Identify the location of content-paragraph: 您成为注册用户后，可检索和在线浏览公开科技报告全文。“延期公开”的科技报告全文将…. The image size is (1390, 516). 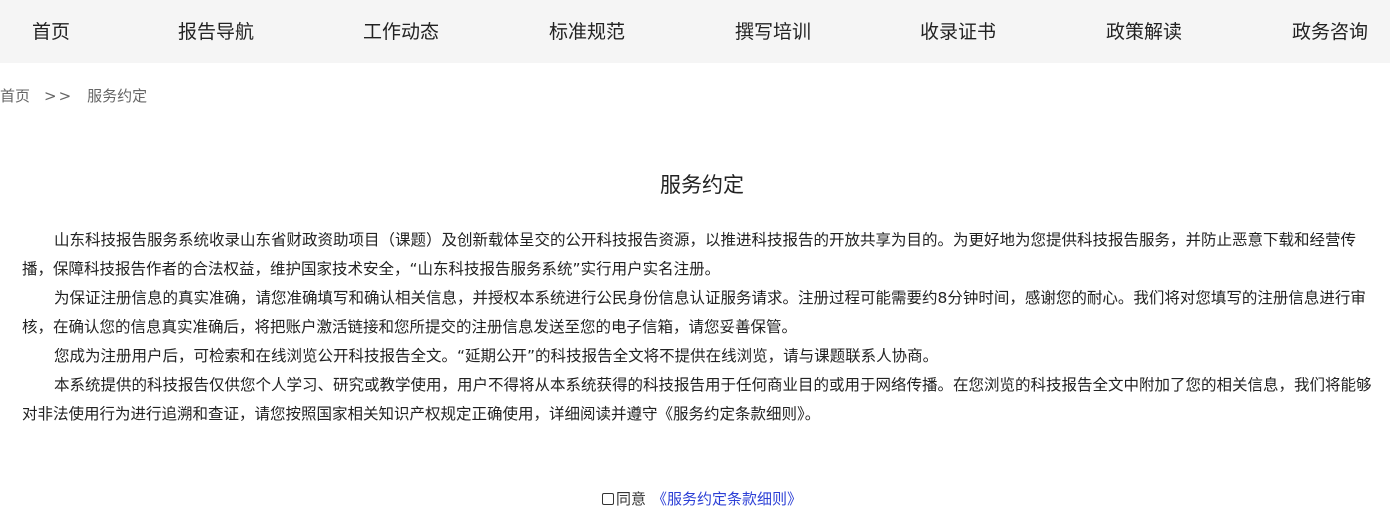
(496, 356).